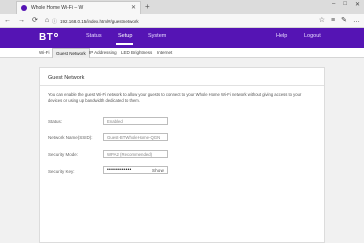 This screenshot has height=243, width=364. What do you see at coordinates (44, 52) in the screenshot?
I see `subnav-wifi: Wi-Fi` at bounding box center [44, 52].